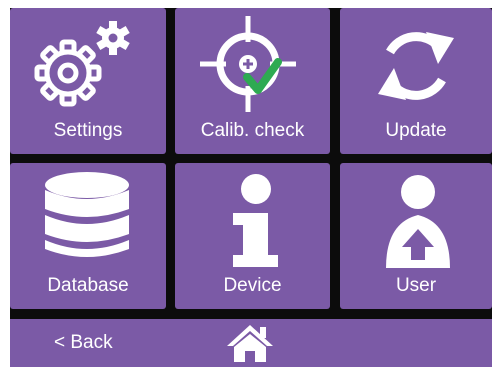 The width and height of the screenshot is (492, 367). Describe the element at coordinates (255, 220) in the screenshot. I see `info-icon` at that location.